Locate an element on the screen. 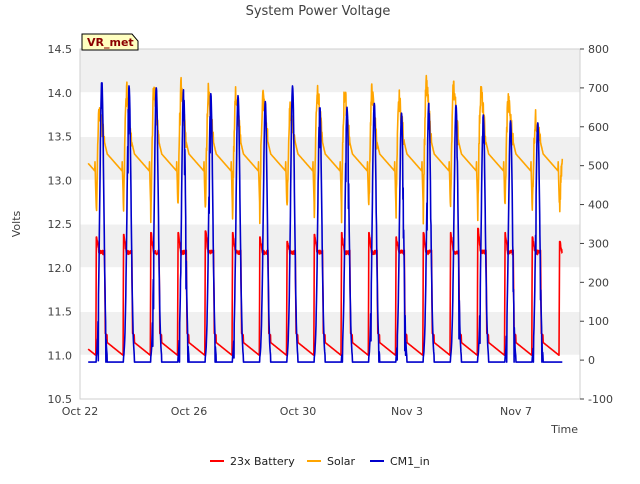 The image size is (640, 484). x-tick-label: Oct 22 is located at coordinates (80, 411).